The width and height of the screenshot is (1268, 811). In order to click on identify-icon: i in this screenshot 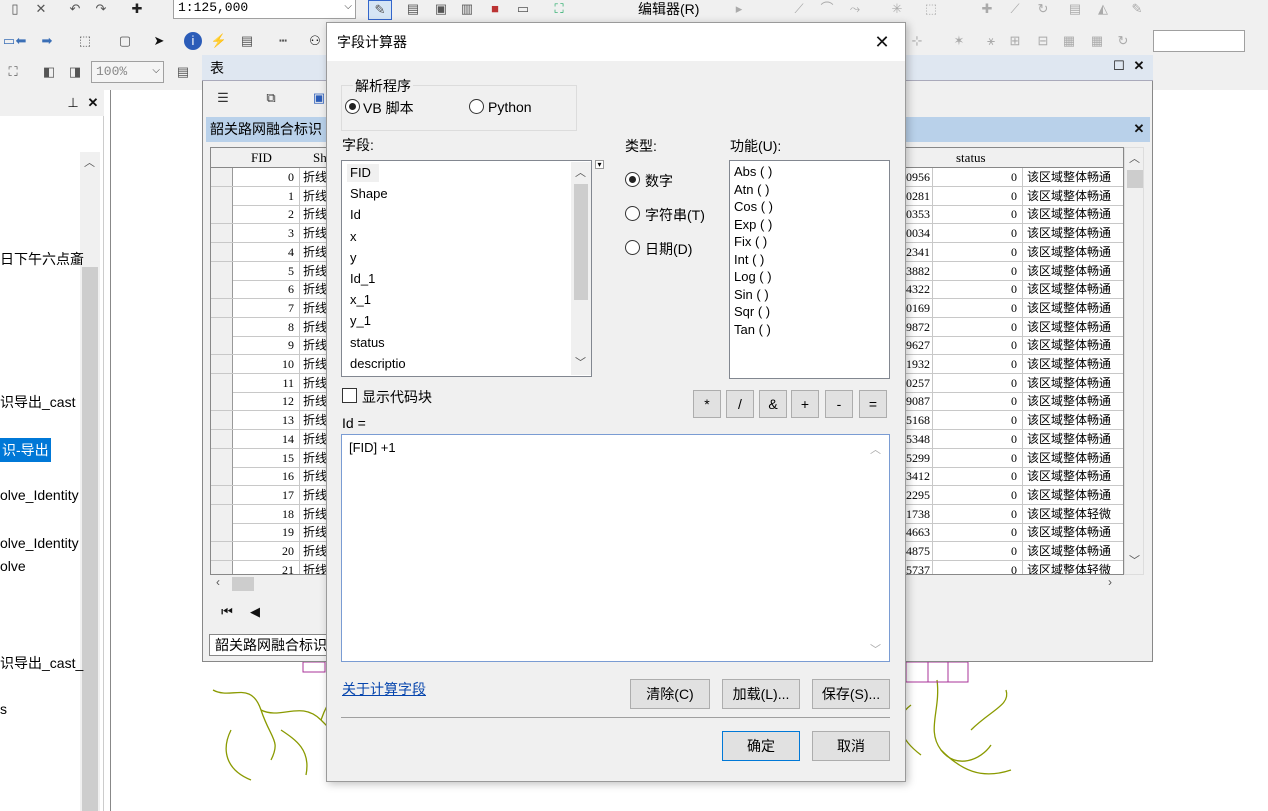, I will do `click(193, 41)`.